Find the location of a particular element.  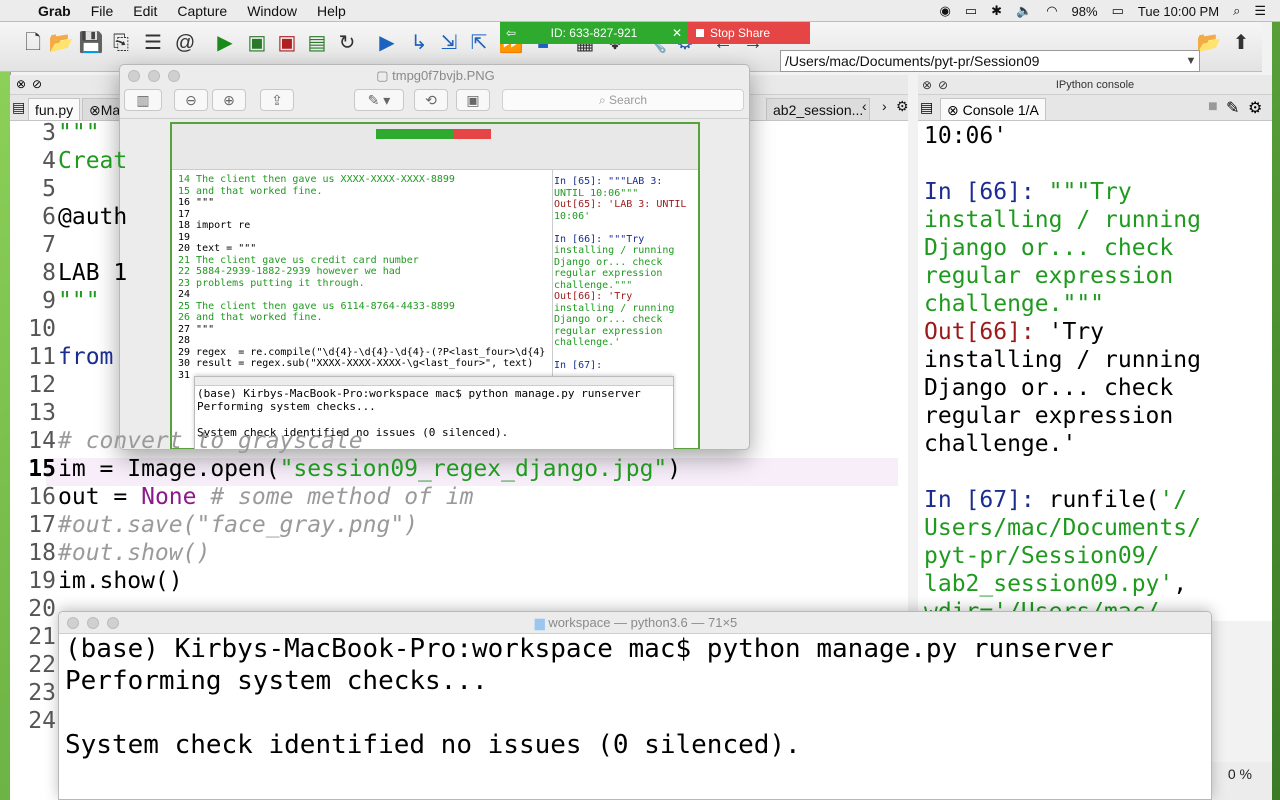

tab-scroll-right-icon: › is located at coordinates (884, 106).